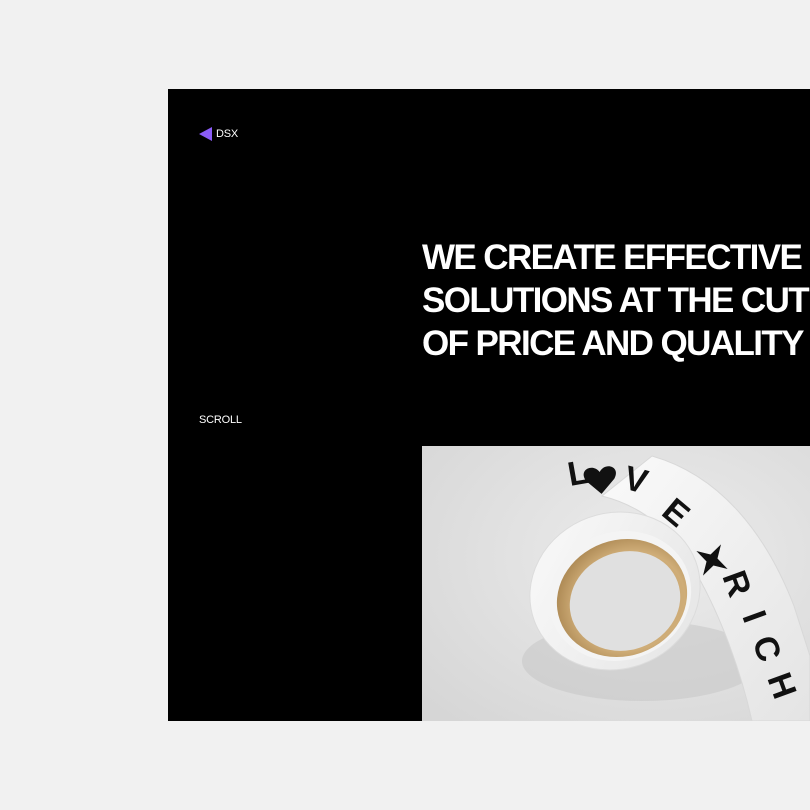 This screenshot has width=810, height=810. I want to click on headline-line-2: SOLUTIONS AT THE CUT, so click(616, 300).